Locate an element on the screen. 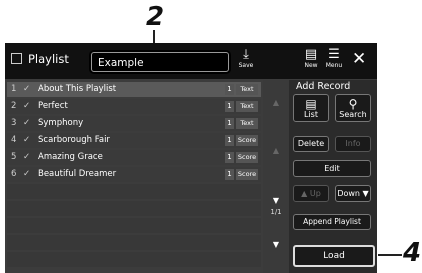  playlist-title-text: Playlist is located at coordinates (48, 59).